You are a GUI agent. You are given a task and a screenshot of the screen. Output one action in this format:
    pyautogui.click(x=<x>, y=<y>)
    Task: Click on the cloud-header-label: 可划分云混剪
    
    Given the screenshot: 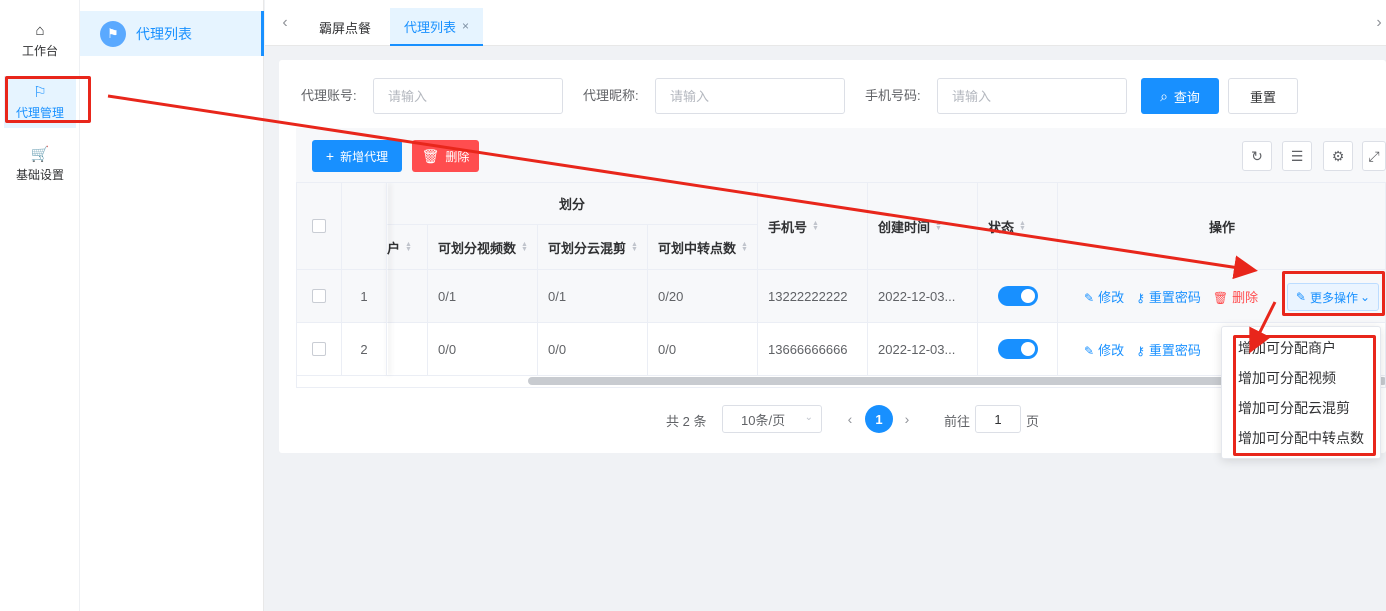 What is the action you would take?
    pyautogui.click(x=587, y=248)
    